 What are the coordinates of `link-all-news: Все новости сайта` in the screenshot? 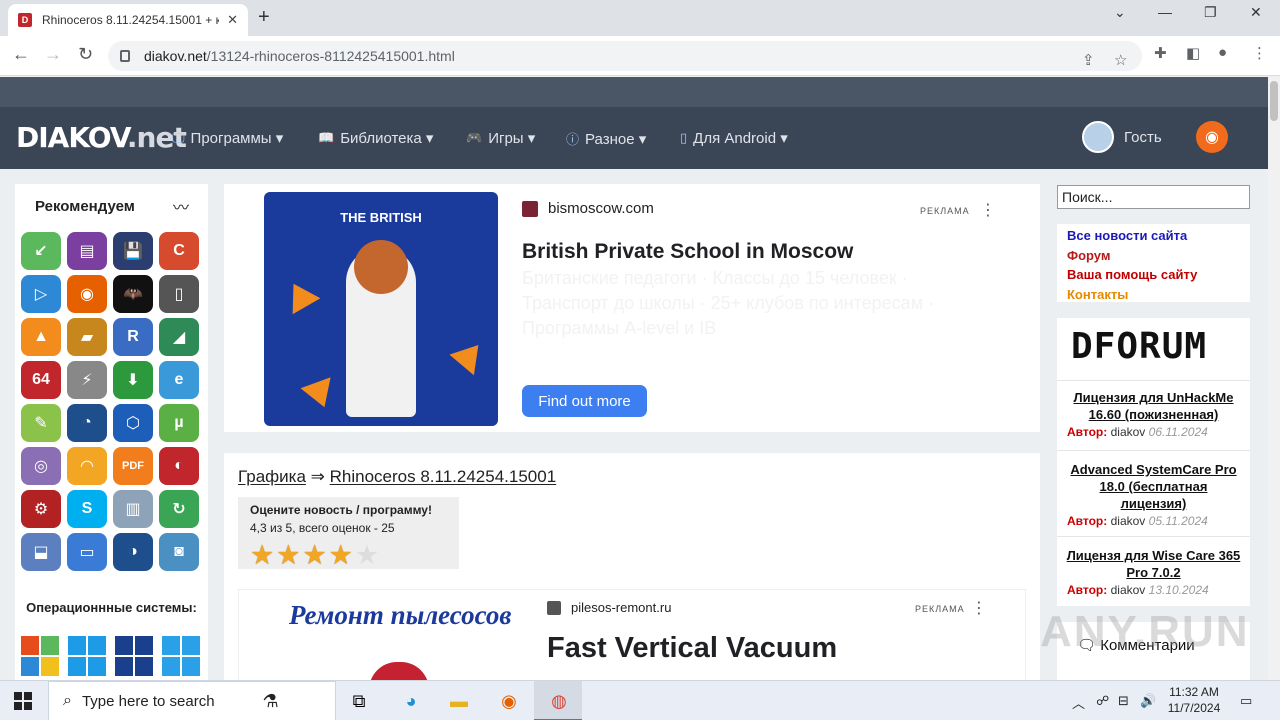 It's located at (1153, 236).